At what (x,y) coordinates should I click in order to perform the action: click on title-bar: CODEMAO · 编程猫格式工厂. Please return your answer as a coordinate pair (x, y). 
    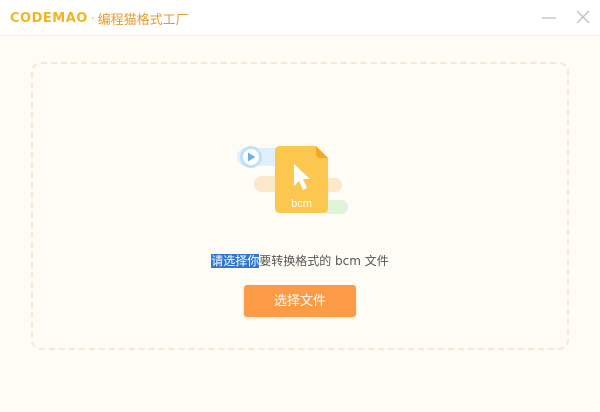
    Looking at the image, I should click on (300, 18).